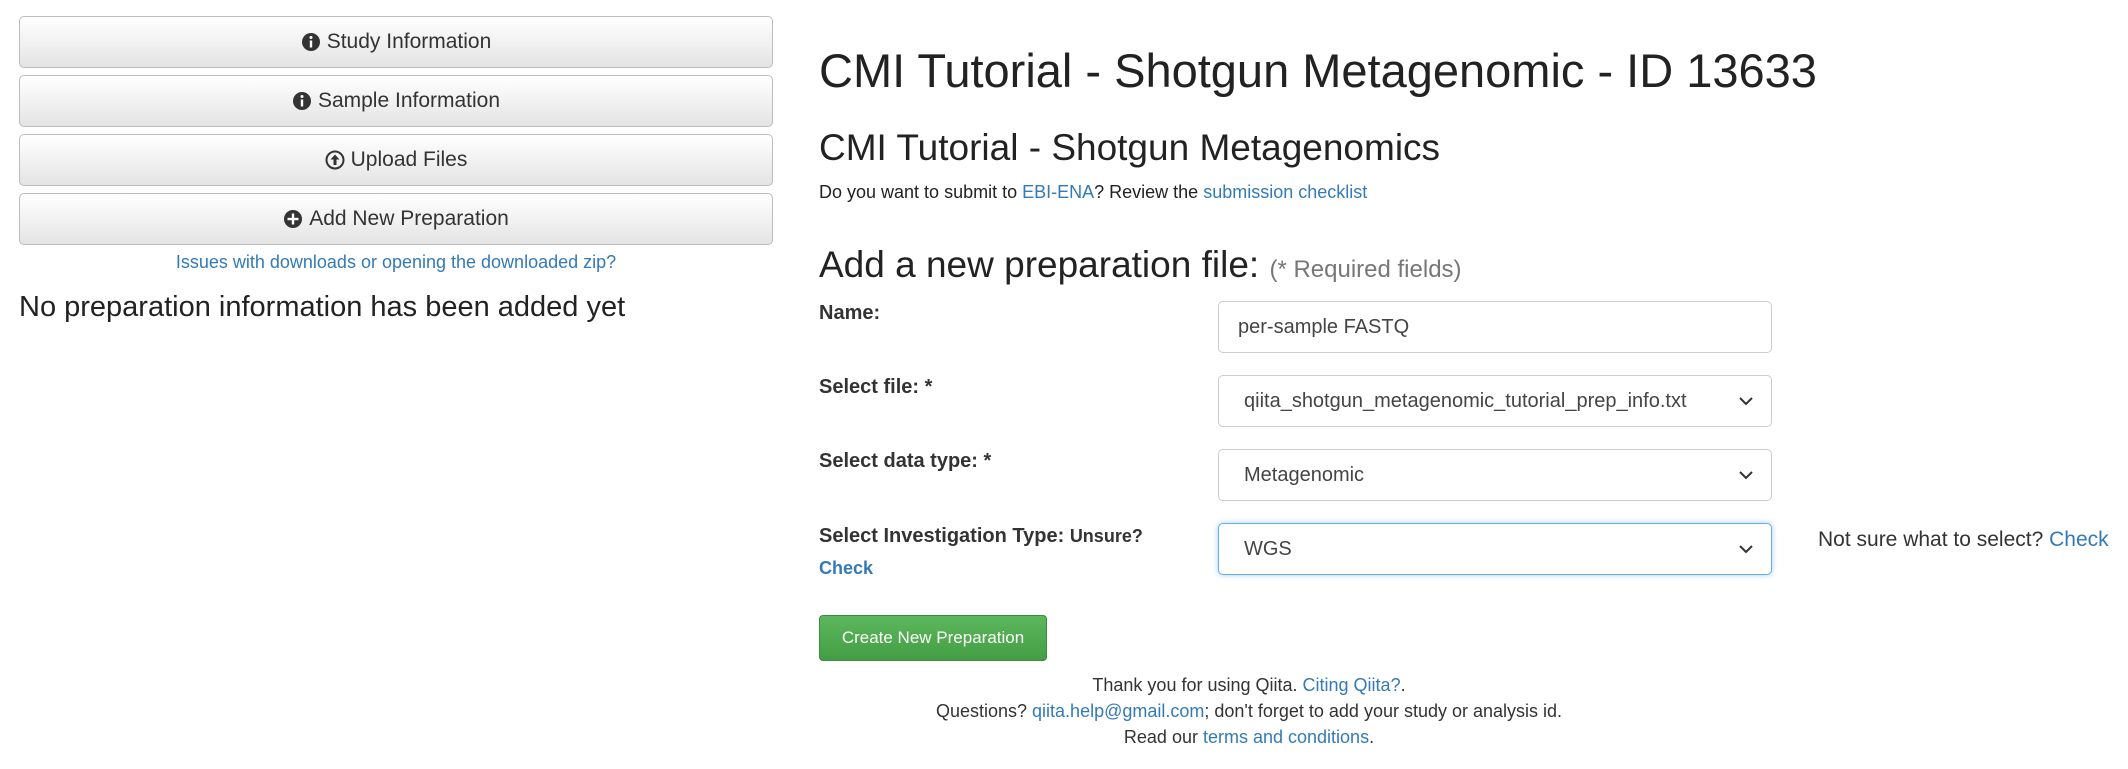 The height and width of the screenshot is (769, 2128). Describe the element at coordinates (1160, 737) in the screenshot. I see `footer-read-our-text: Read our` at that location.